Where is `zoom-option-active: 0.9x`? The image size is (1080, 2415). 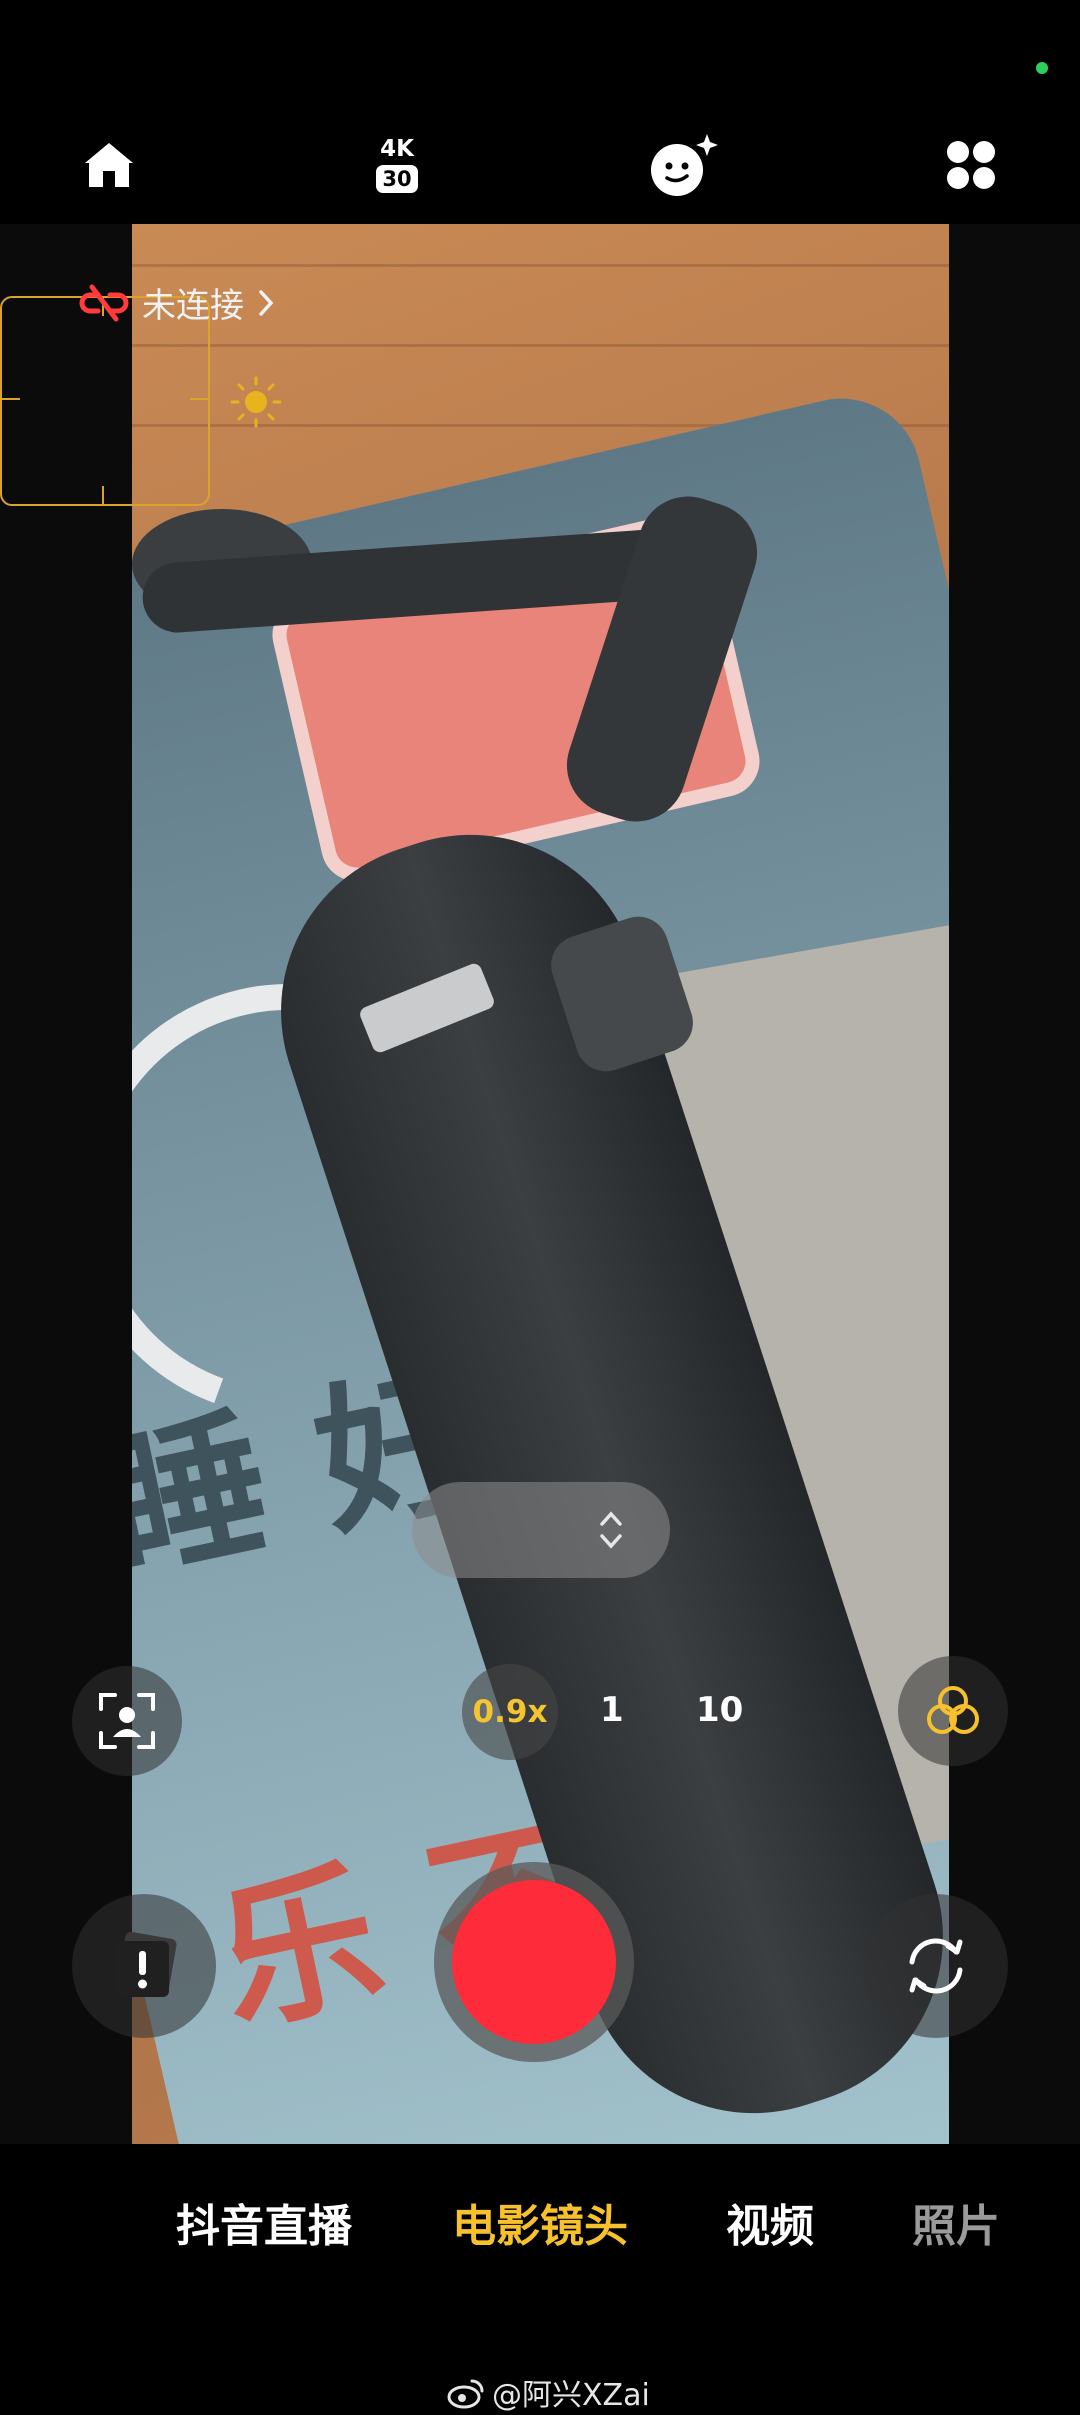 zoom-option-active: 0.9x is located at coordinates (510, 1712).